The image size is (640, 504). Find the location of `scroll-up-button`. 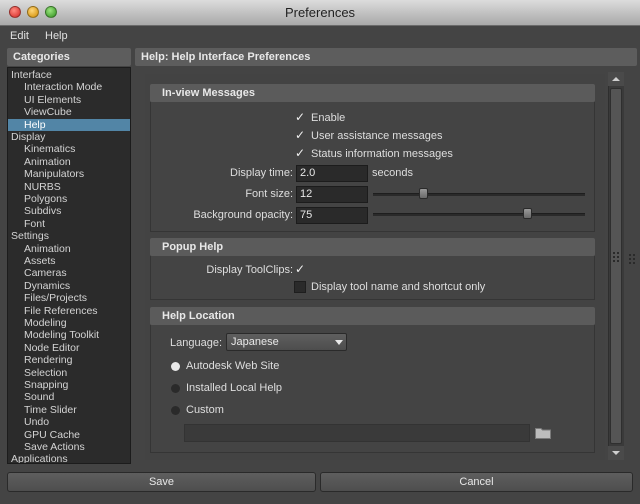

scroll-up-button is located at coordinates (616, 79).